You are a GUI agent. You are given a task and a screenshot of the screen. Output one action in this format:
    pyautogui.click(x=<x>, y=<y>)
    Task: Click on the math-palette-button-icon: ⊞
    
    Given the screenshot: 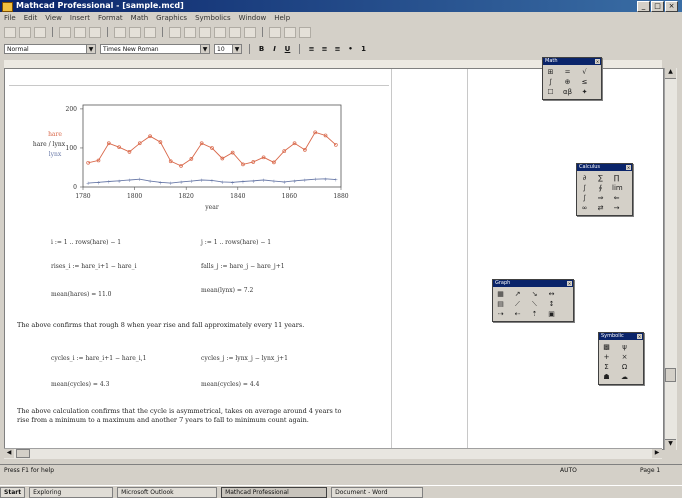 What is the action you would take?
    pyautogui.click(x=550, y=72)
    